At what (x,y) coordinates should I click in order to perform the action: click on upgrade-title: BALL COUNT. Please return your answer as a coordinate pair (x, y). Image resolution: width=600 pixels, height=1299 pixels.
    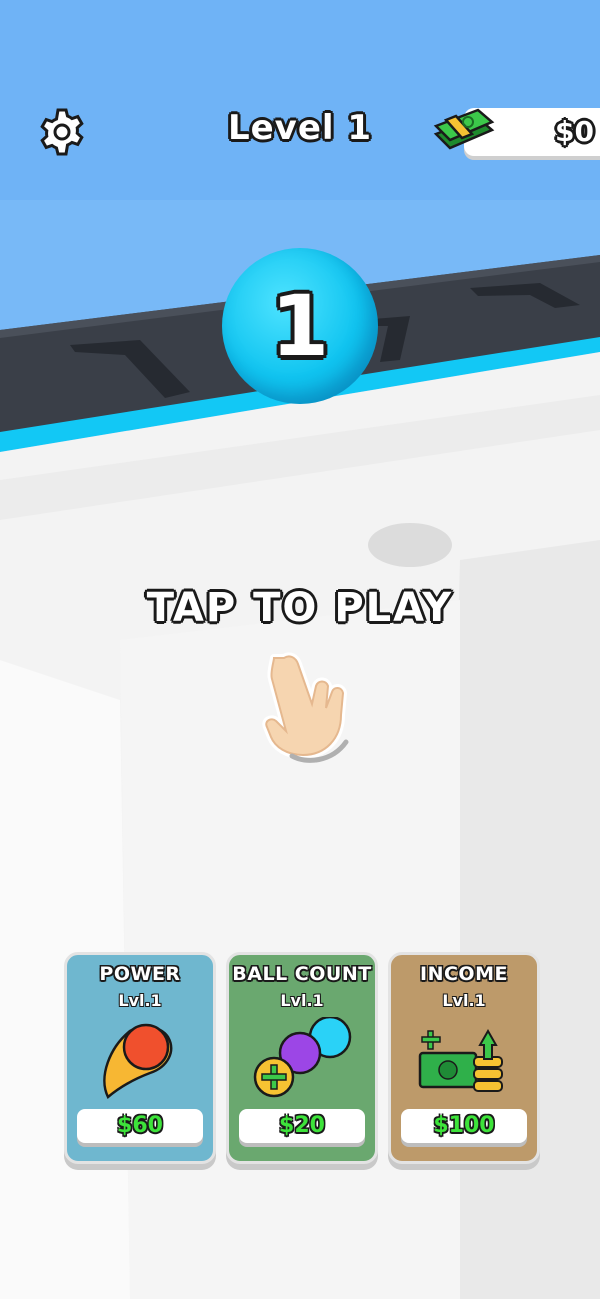
    Looking at the image, I should click on (302, 974).